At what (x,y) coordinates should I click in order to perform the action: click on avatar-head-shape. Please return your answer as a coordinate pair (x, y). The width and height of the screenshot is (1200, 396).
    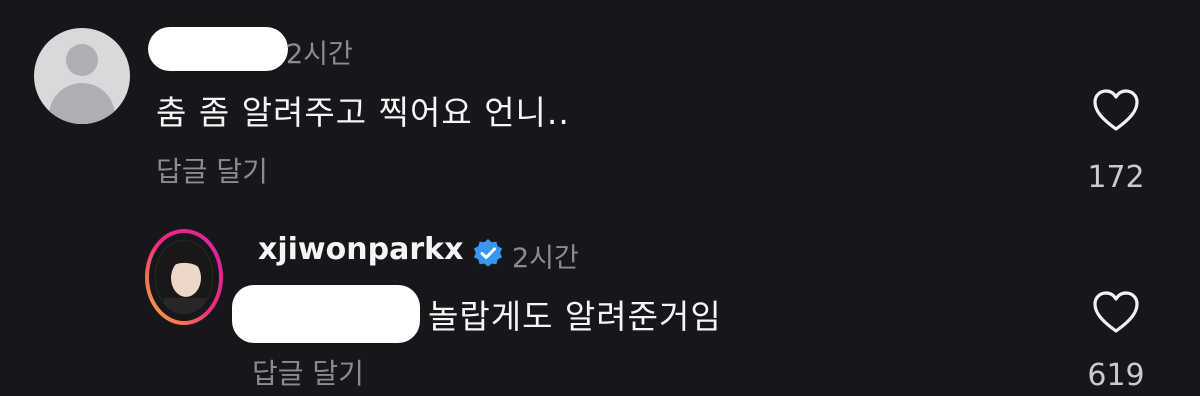
    Looking at the image, I should click on (82, 60).